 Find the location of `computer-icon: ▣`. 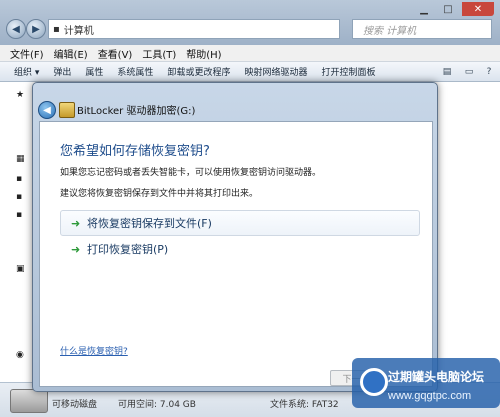

computer-icon: ▣ is located at coordinates (21, 269).